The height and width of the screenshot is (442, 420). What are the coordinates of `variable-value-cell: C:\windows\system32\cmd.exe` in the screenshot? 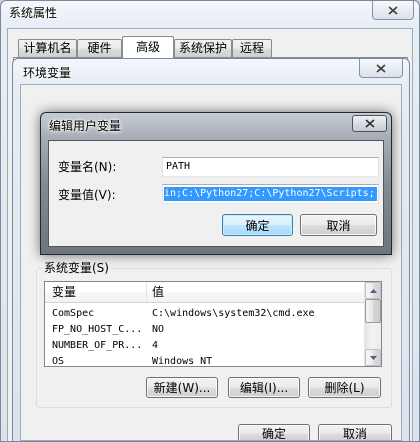 It's located at (233, 313).